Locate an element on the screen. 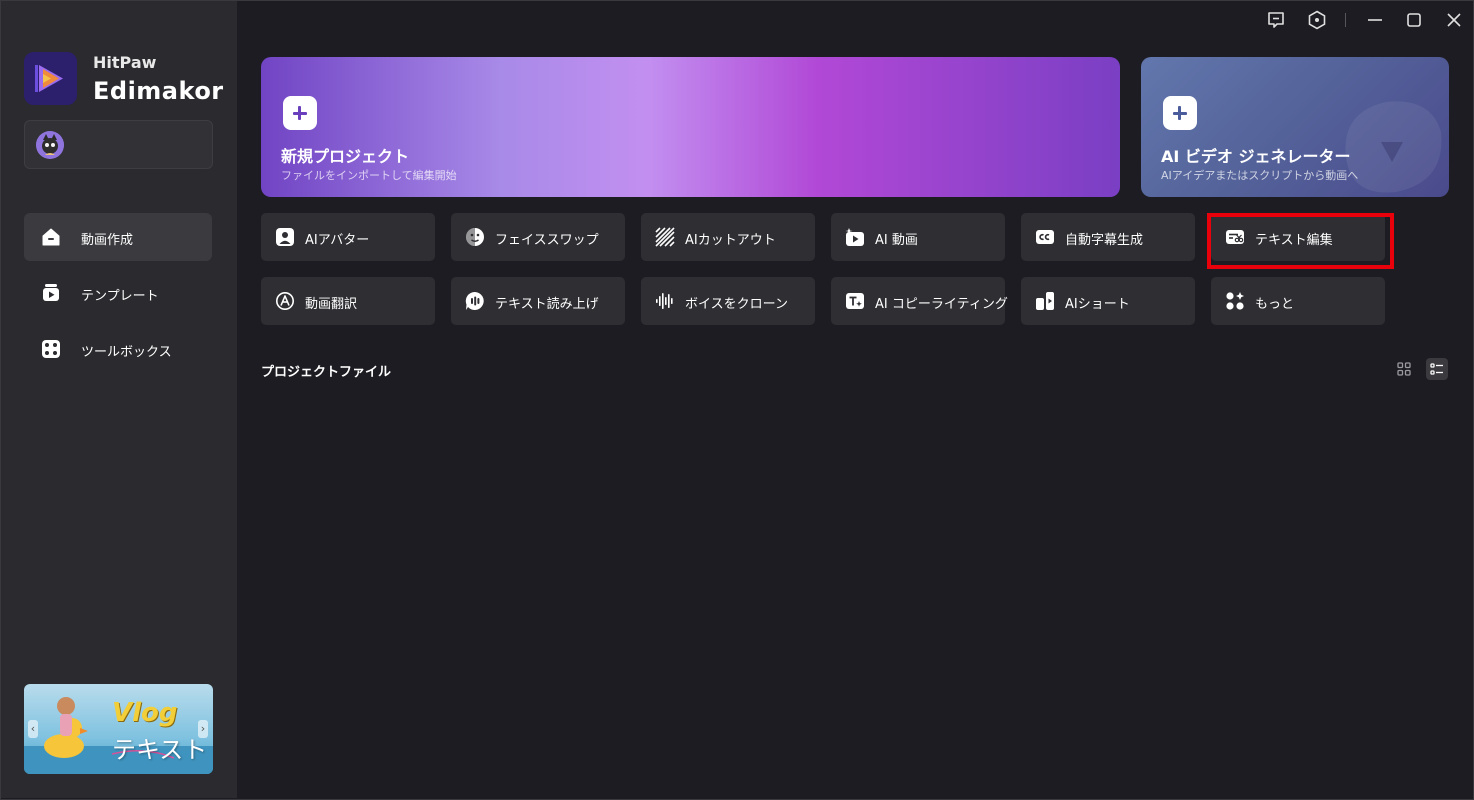  user-account-box is located at coordinates (118, 144).